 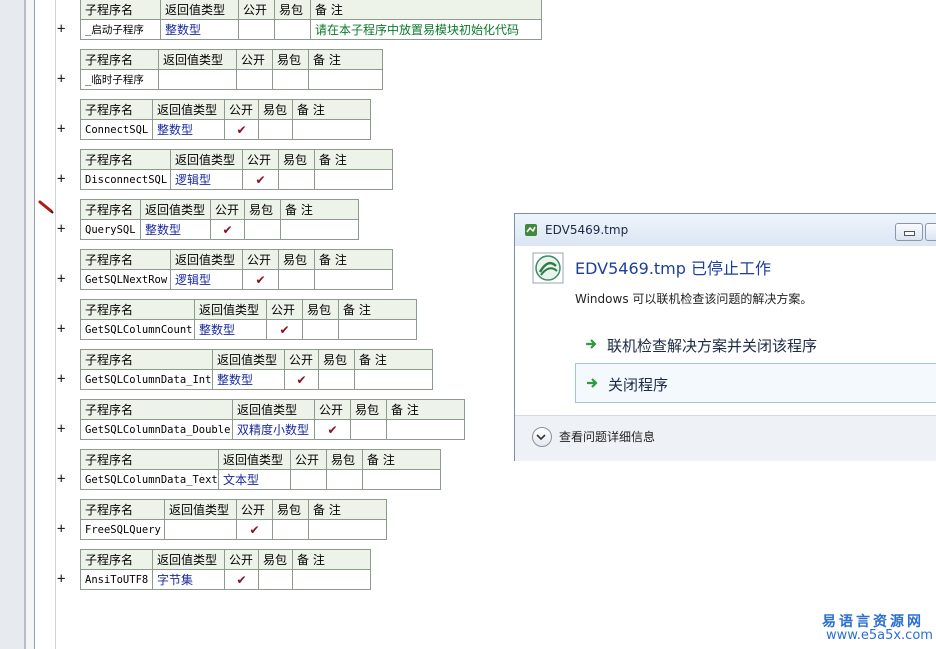 I want to click on subroutine-name-cell: _启动子程序, so click(x=120, y=29).